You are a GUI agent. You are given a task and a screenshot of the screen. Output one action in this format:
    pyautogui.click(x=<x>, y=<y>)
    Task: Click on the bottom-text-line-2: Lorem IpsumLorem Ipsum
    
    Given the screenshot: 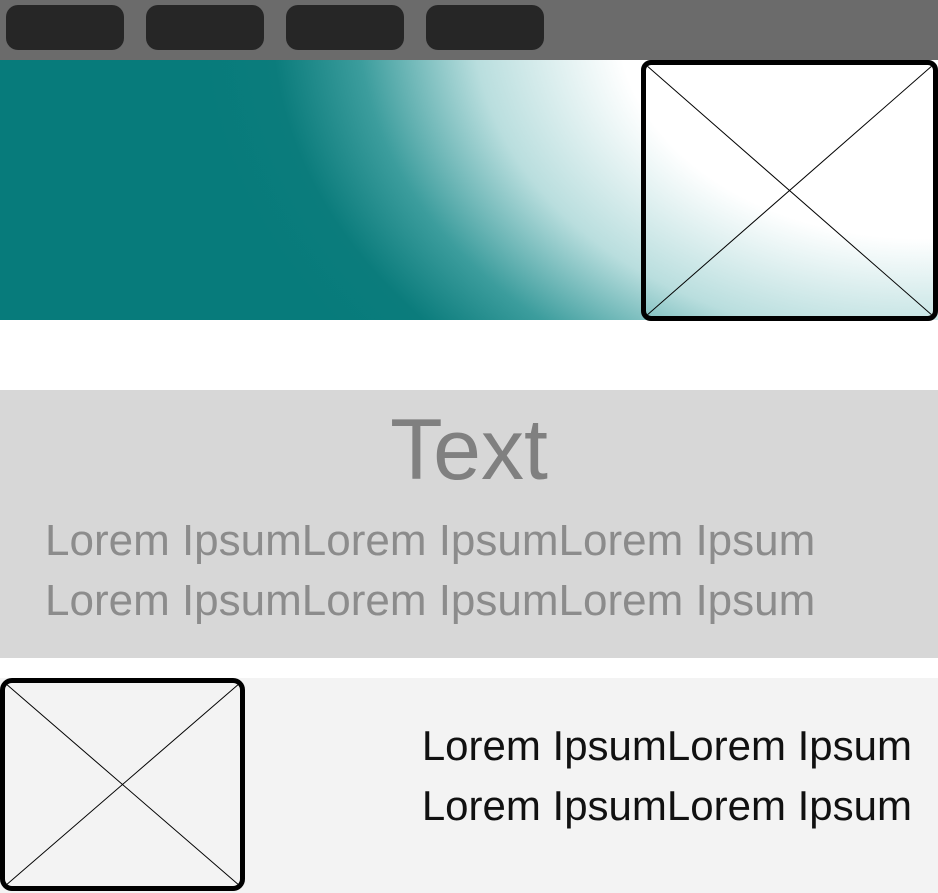 What is the action you would take?
    pyautogui.click(x=666, y=805)
    